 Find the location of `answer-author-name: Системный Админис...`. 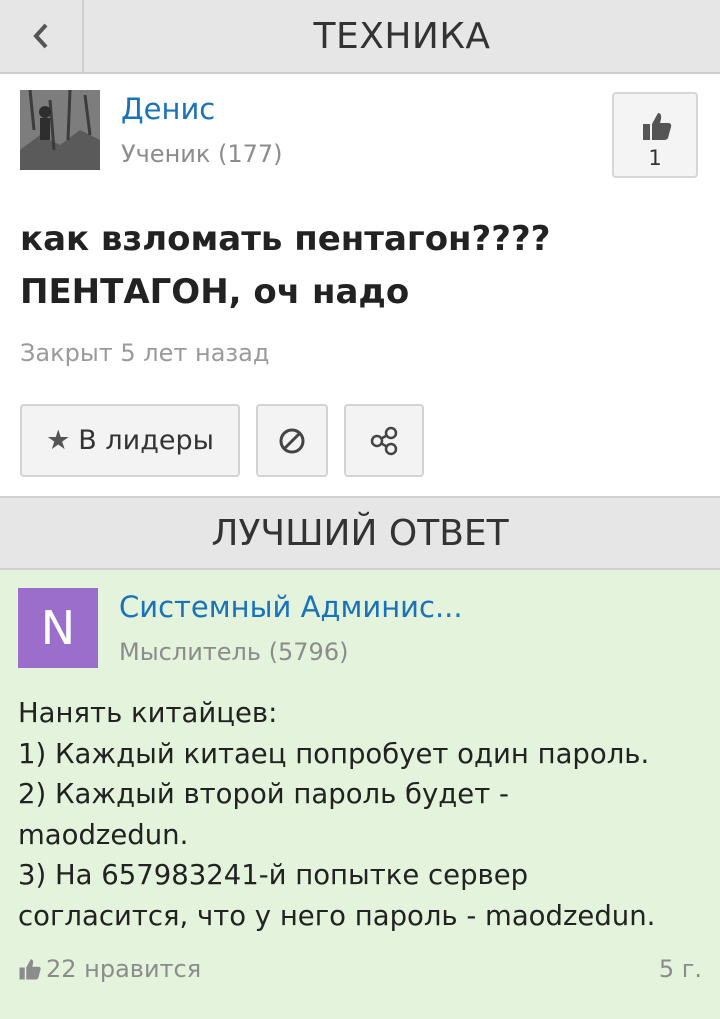

answer-author-name: Системный Админис... is located at coordinates (291, 607).